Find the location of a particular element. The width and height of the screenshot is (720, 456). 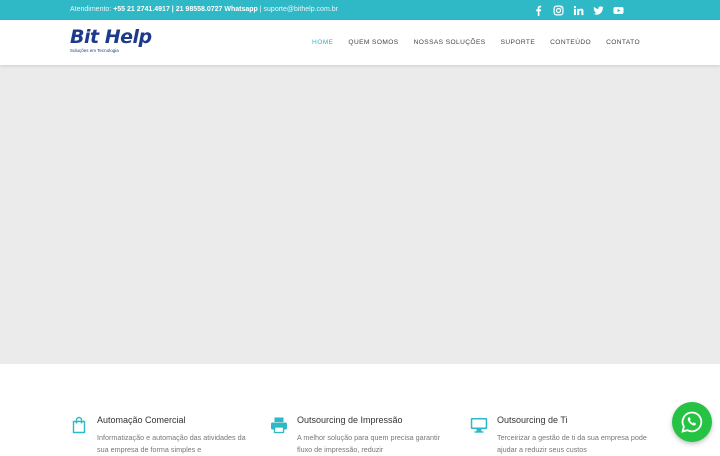

nav-item-contato: CONTATO is located at coordinates (623, 42).